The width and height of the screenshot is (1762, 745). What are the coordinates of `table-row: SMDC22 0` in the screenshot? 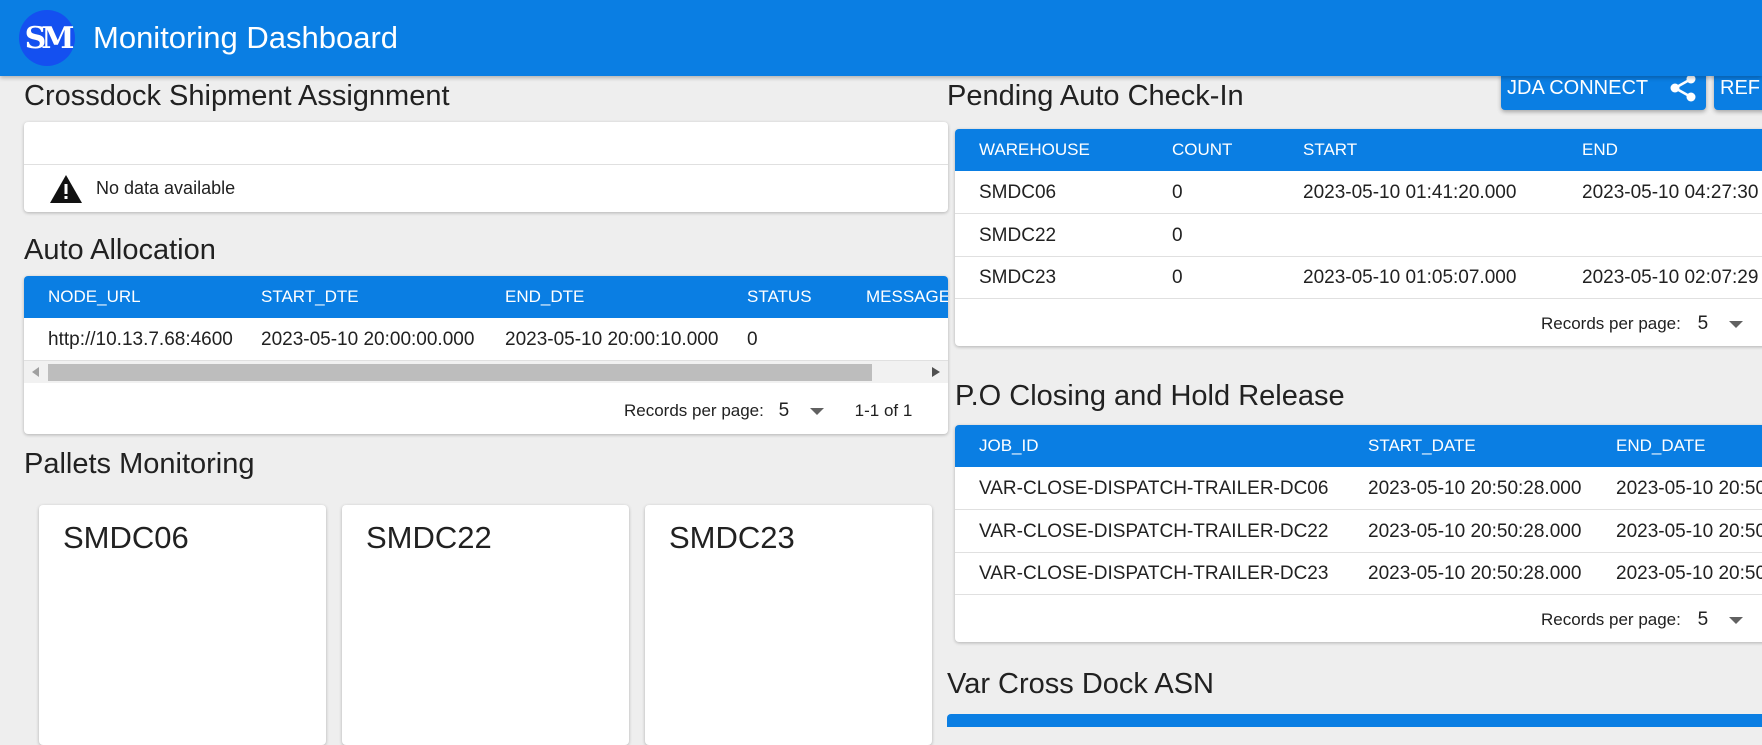 It's located at (1358, 235).